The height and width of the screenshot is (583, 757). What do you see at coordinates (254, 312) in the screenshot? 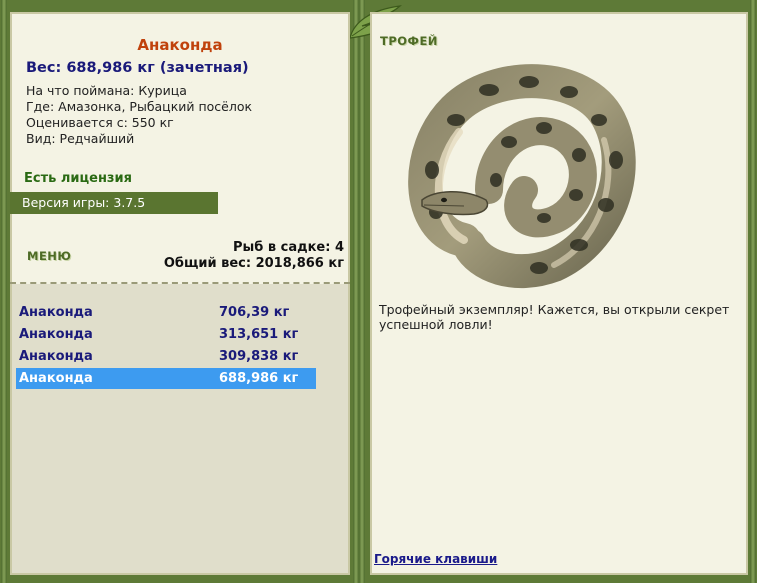
I see `catch-weight: 706,39 кг` at bounding box center [254, 312].